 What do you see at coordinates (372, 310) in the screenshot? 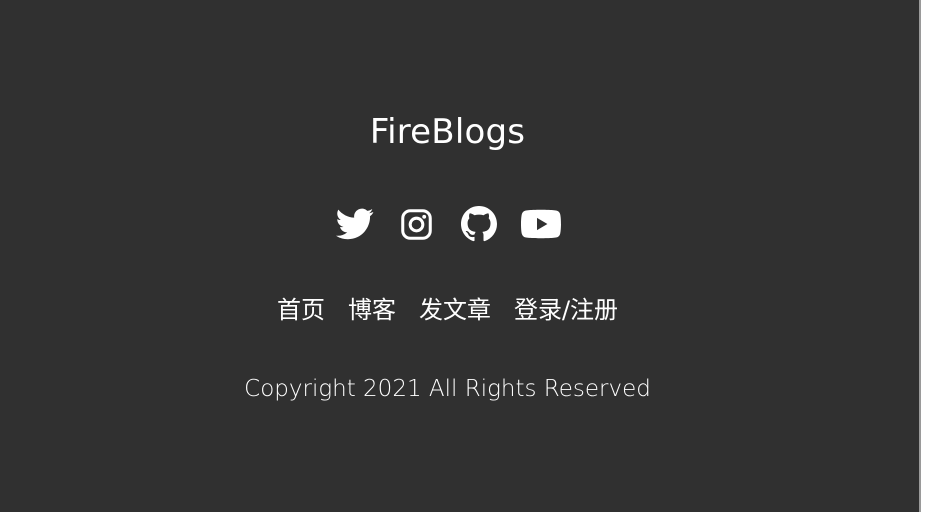
I see `nav-link-blogs: 博客` at bounding box center [372, 310].